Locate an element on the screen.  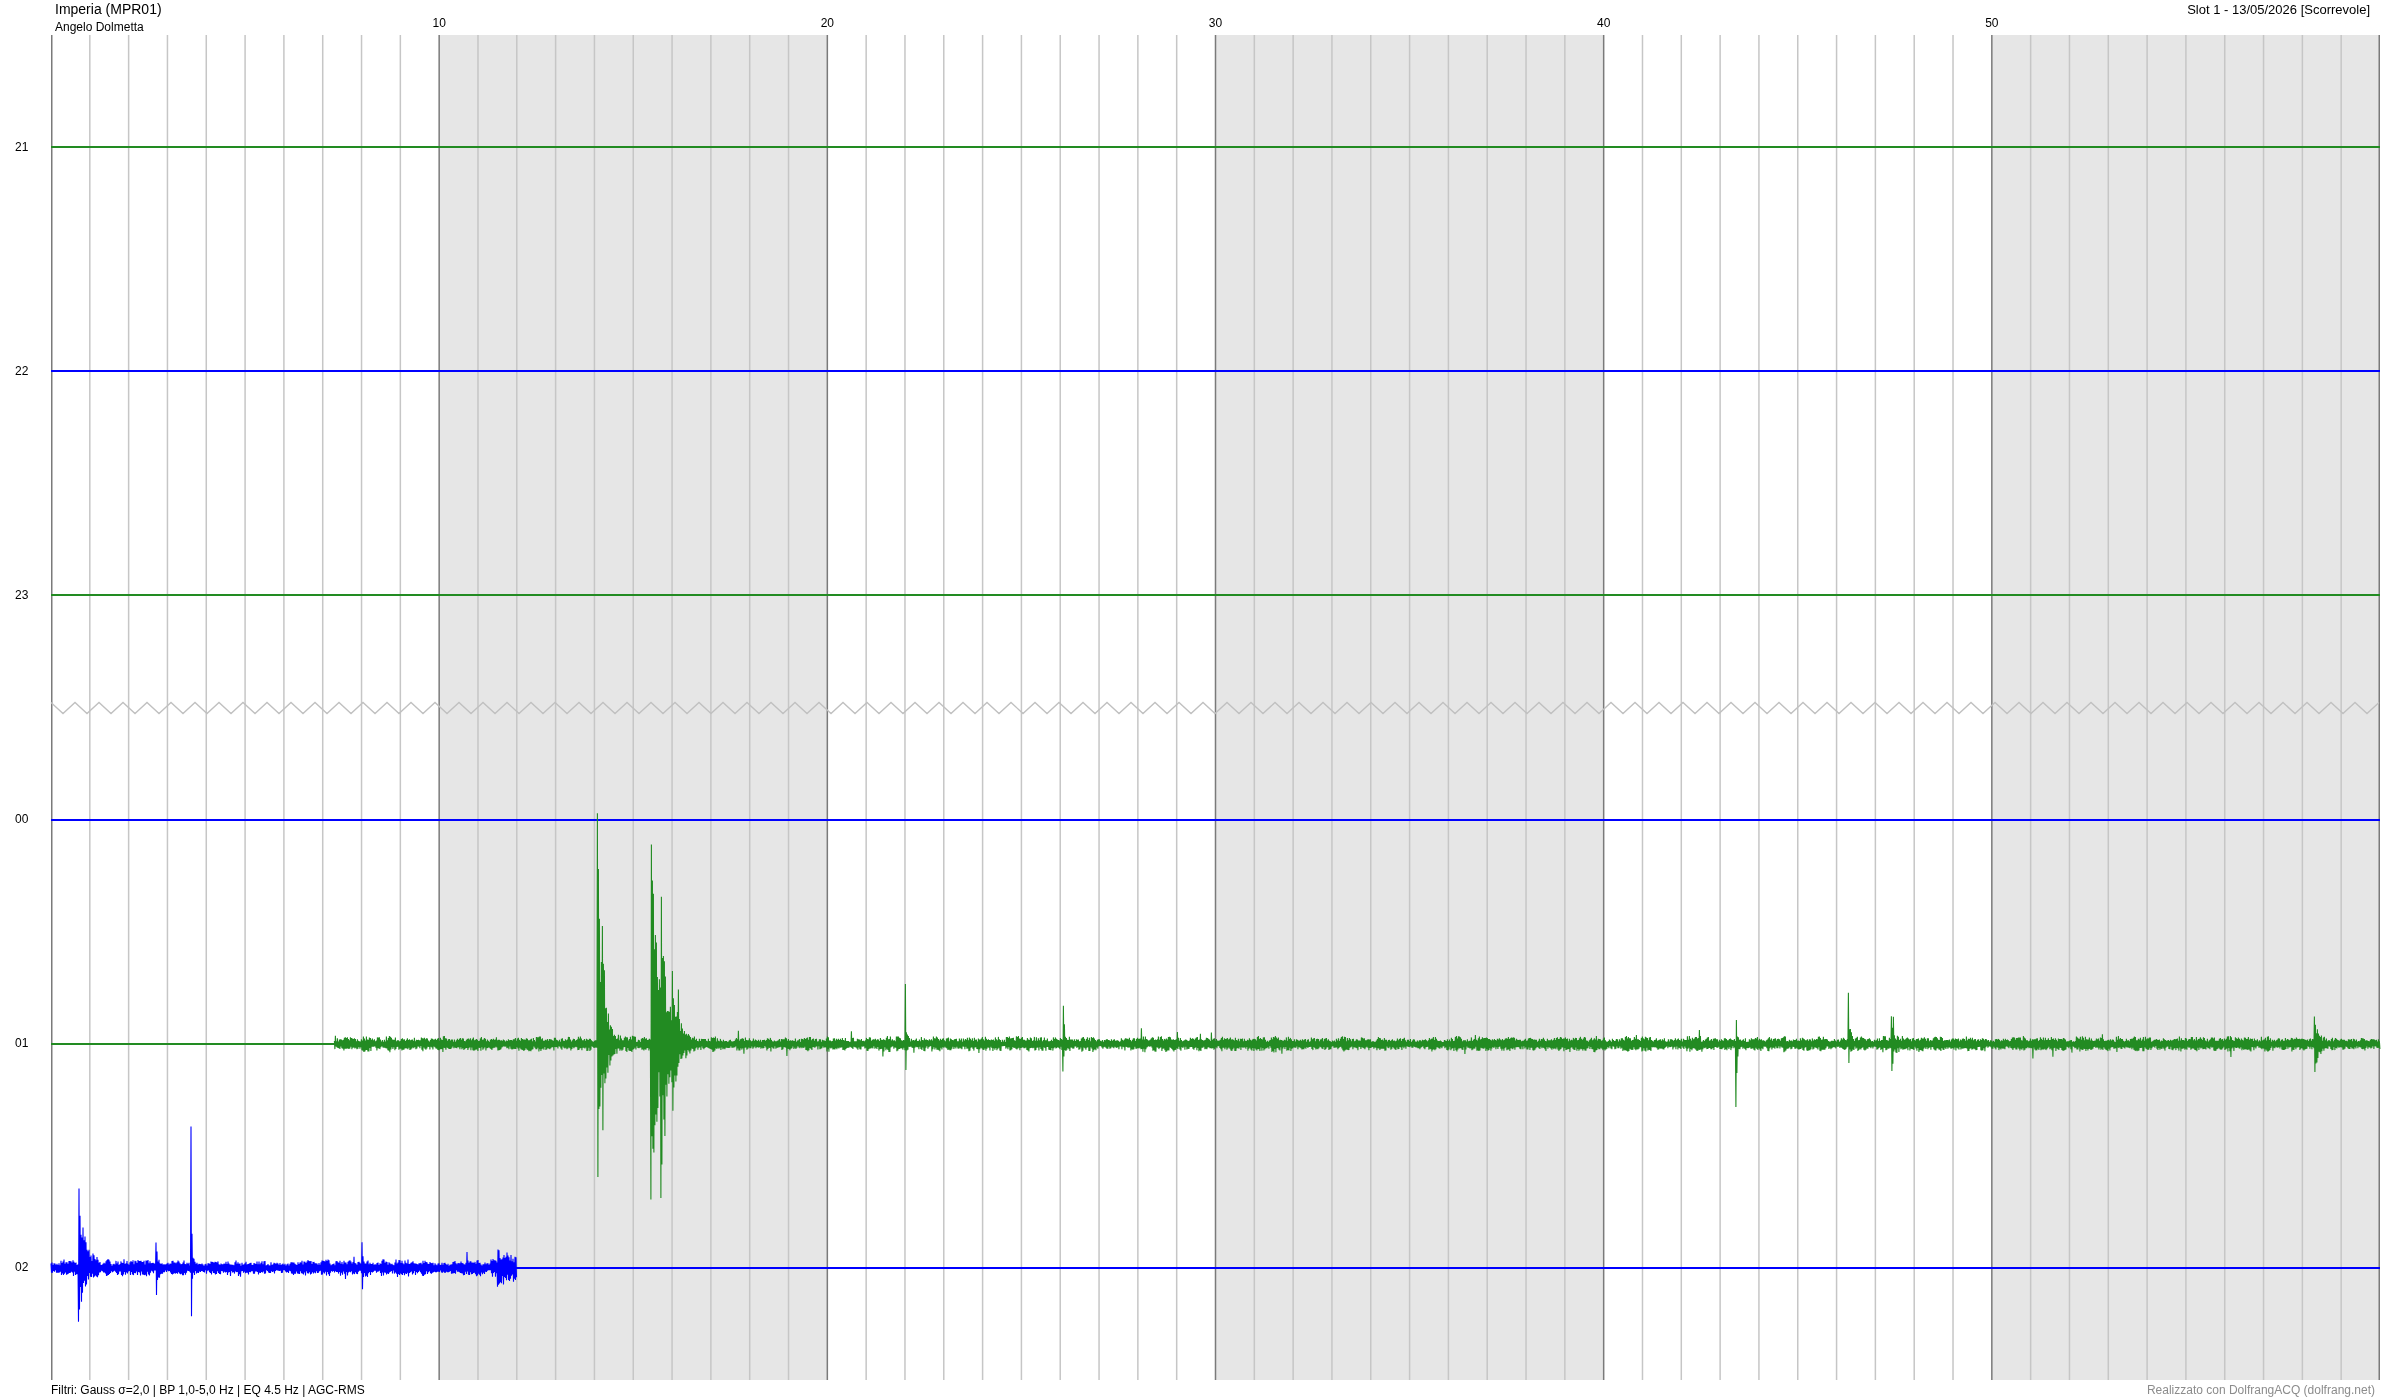
slot-title: Slot 1 - 13/05/2026 [Scorrevole] is located at coordinates (2278, 9).